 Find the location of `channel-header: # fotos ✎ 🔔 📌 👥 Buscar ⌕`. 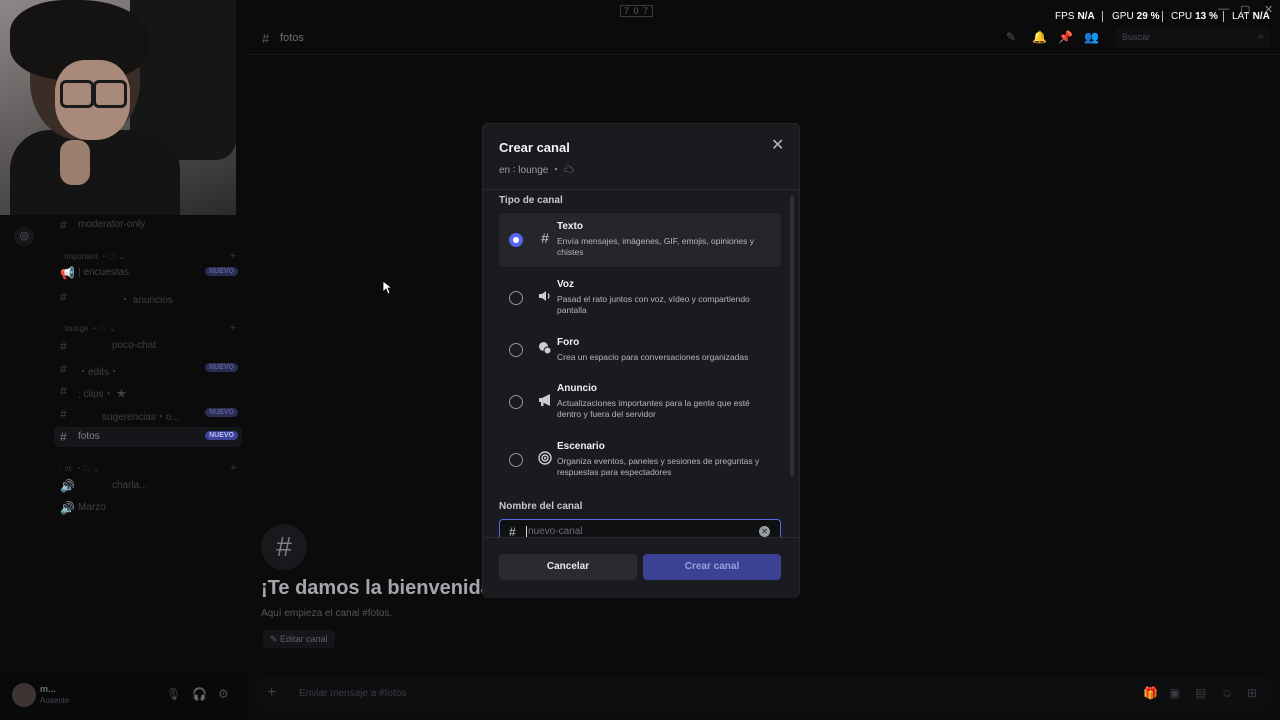

channel-header: # fotos ✎ 🔔 📌 👥 Buscar ⌕ is located at coordinates (763, 38).